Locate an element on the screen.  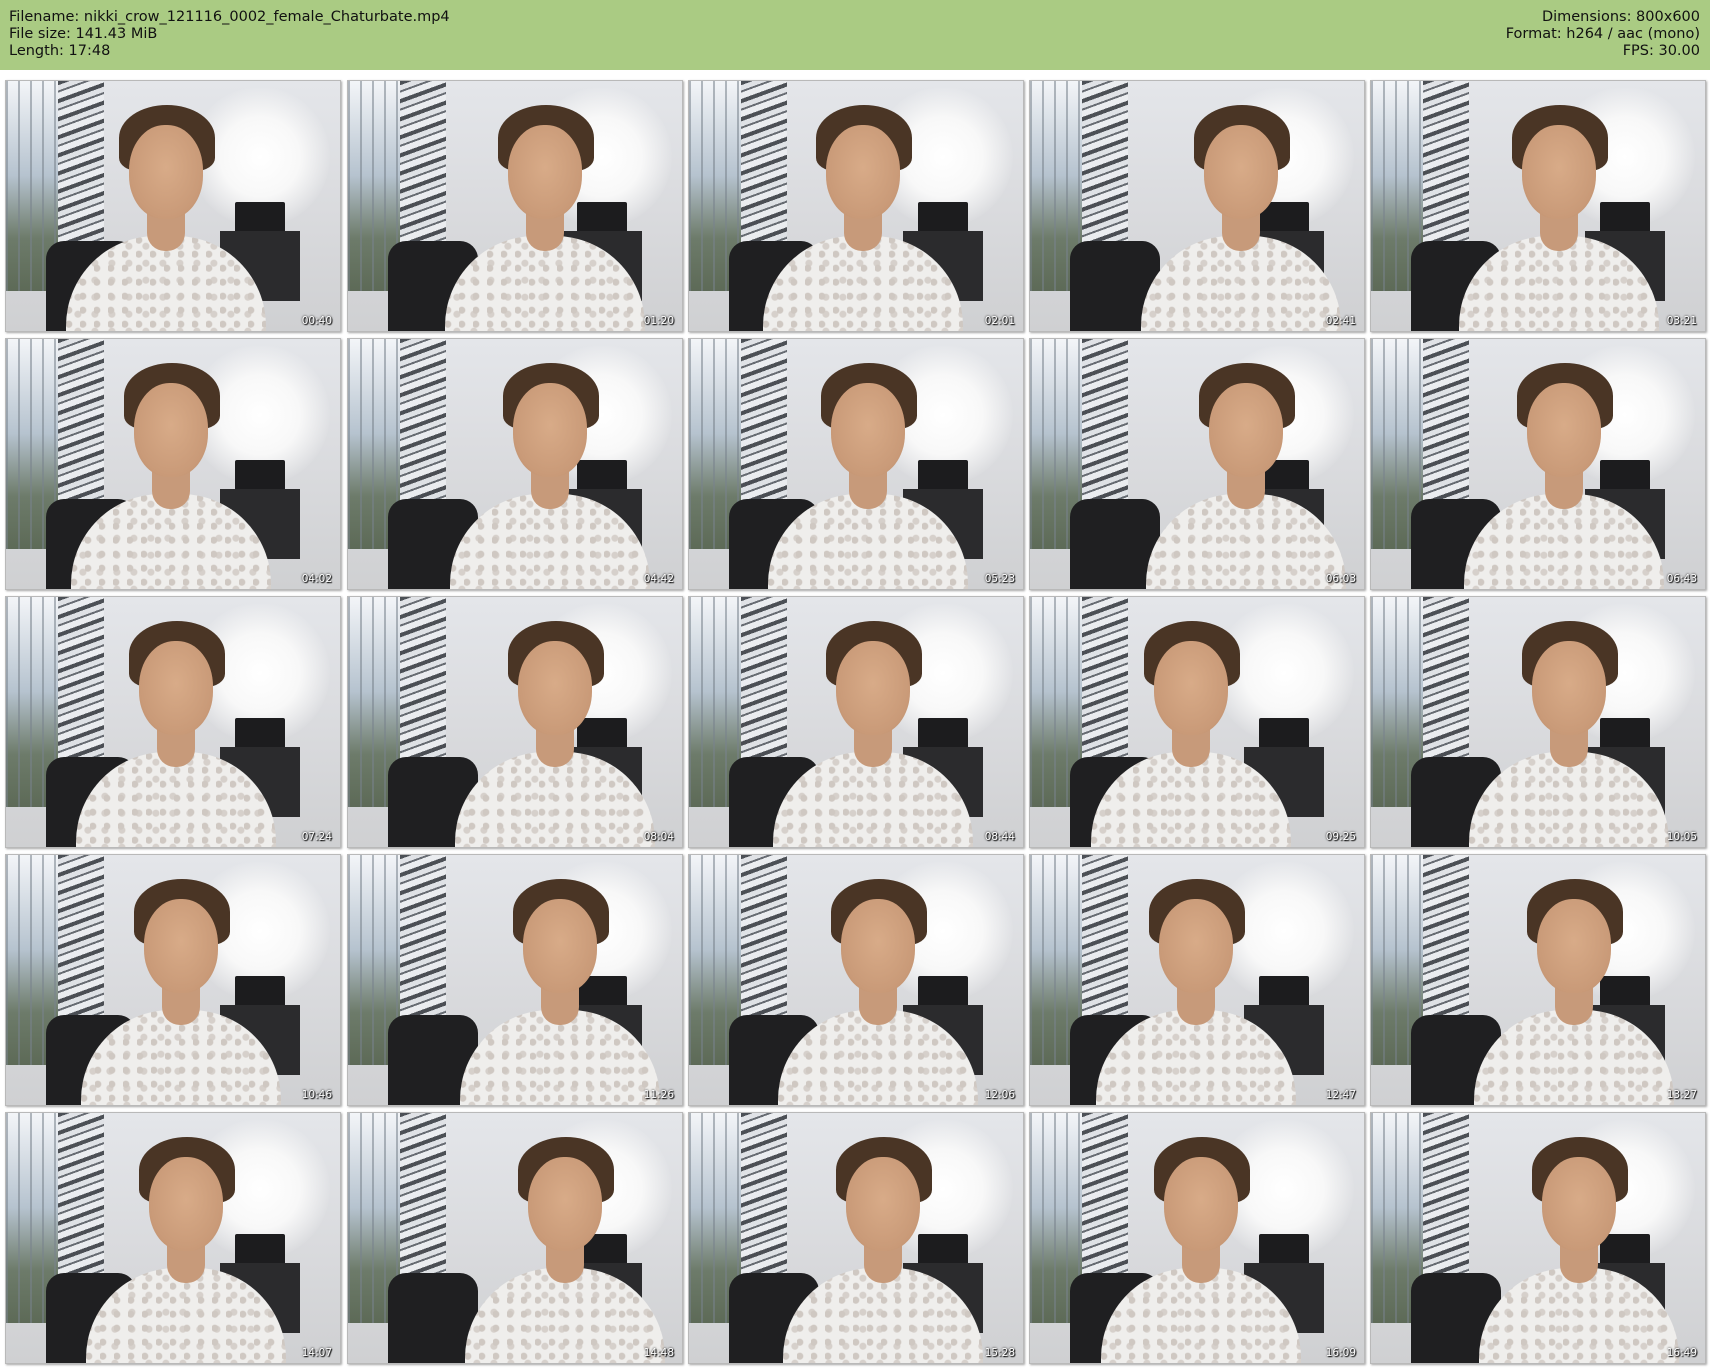
timestamp-label: 12:47 is located at coordinates (1340, 1095).